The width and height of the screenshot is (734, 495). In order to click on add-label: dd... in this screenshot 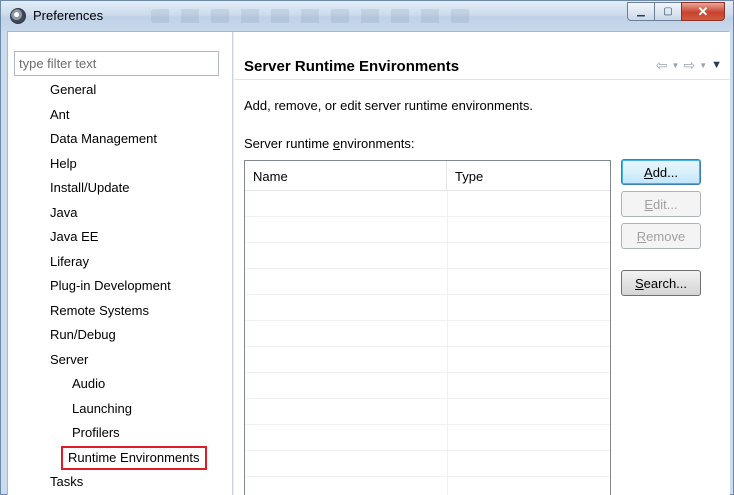, I will do `click(665, 172)`.